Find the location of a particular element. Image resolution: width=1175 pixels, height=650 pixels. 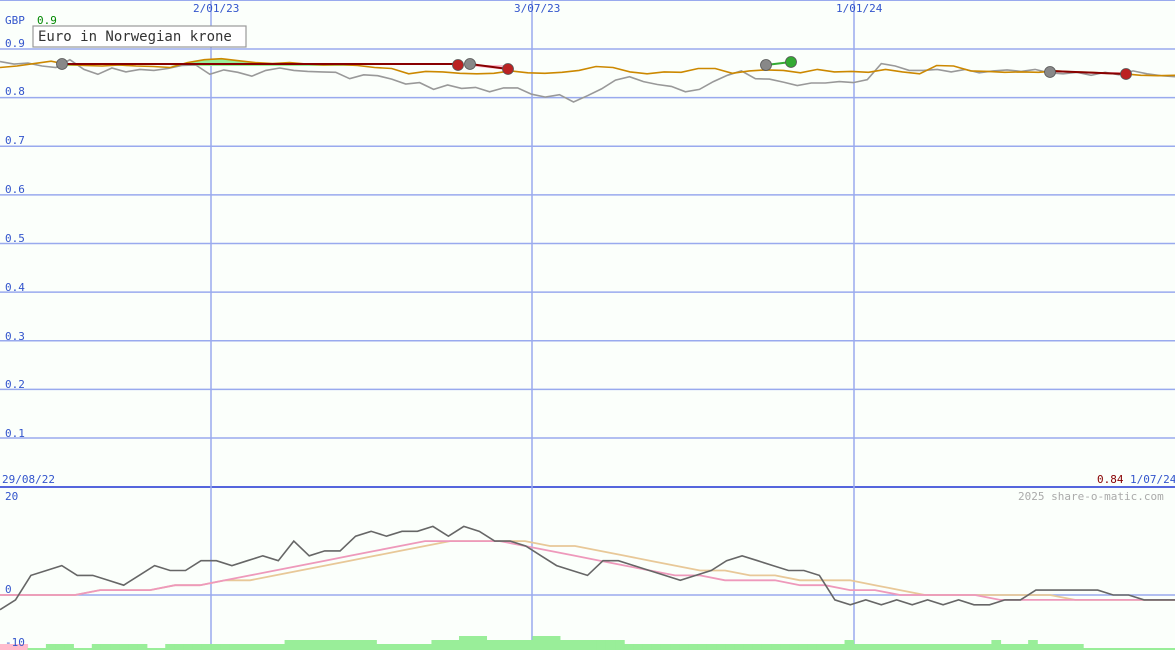

osc-tick-minus-10: -10 is located at coordinates (15, 642).